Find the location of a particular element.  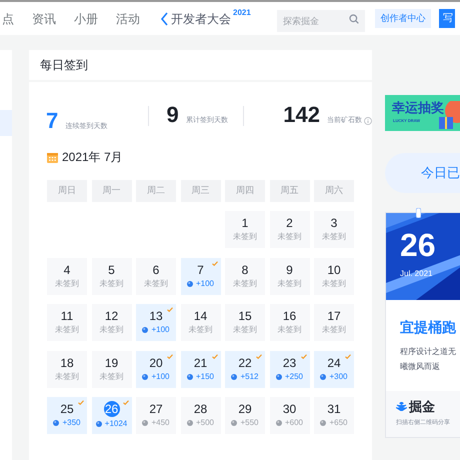

month-label: 2021年 7月 is located at coordinates (92, 157).